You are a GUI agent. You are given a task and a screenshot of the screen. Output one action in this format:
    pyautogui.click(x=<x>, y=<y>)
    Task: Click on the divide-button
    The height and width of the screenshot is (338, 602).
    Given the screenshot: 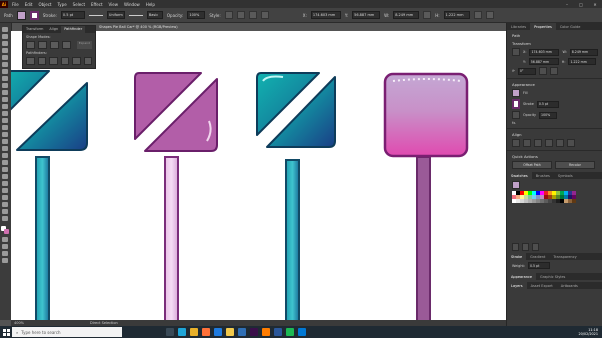 What is the action you would take?
    pyautogui.click(x=30, y=61)
    